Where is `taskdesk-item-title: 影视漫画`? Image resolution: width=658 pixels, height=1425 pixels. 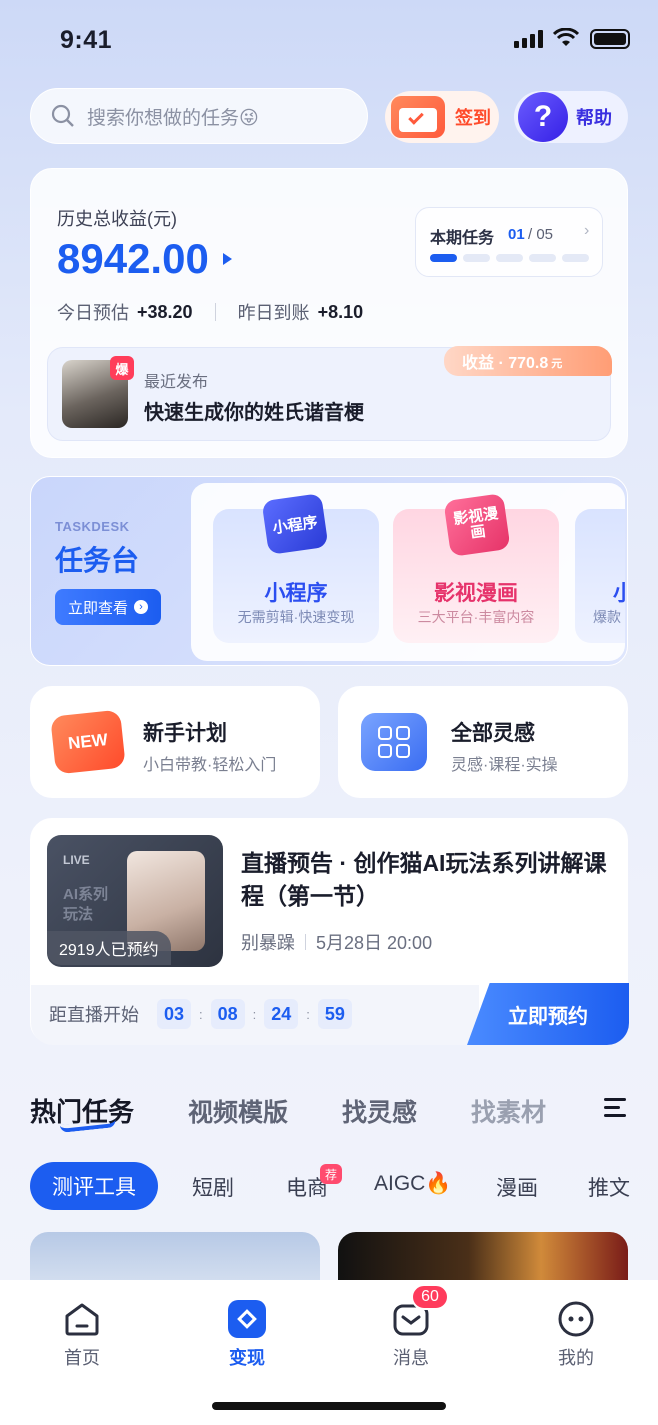
taskdesk-item-title: 影视漫画 is located at coordinates (476, 593).